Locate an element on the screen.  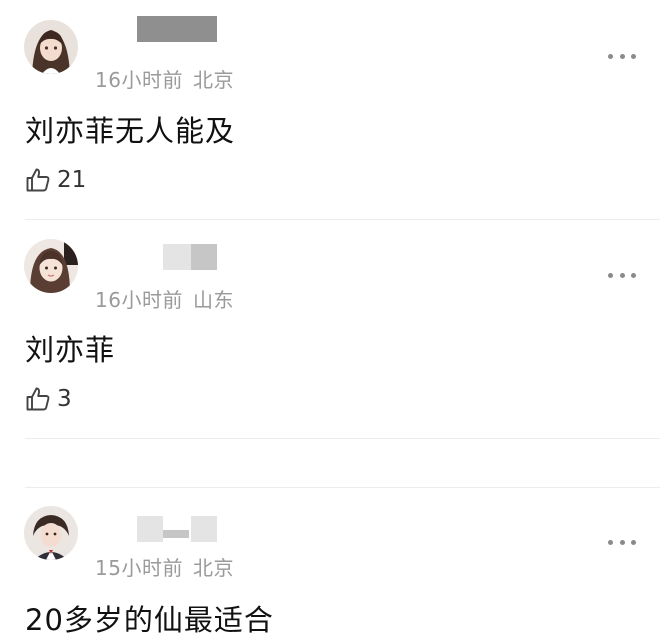
comment-meta: 16小时前 山东 is located at coordinates (164, 298).